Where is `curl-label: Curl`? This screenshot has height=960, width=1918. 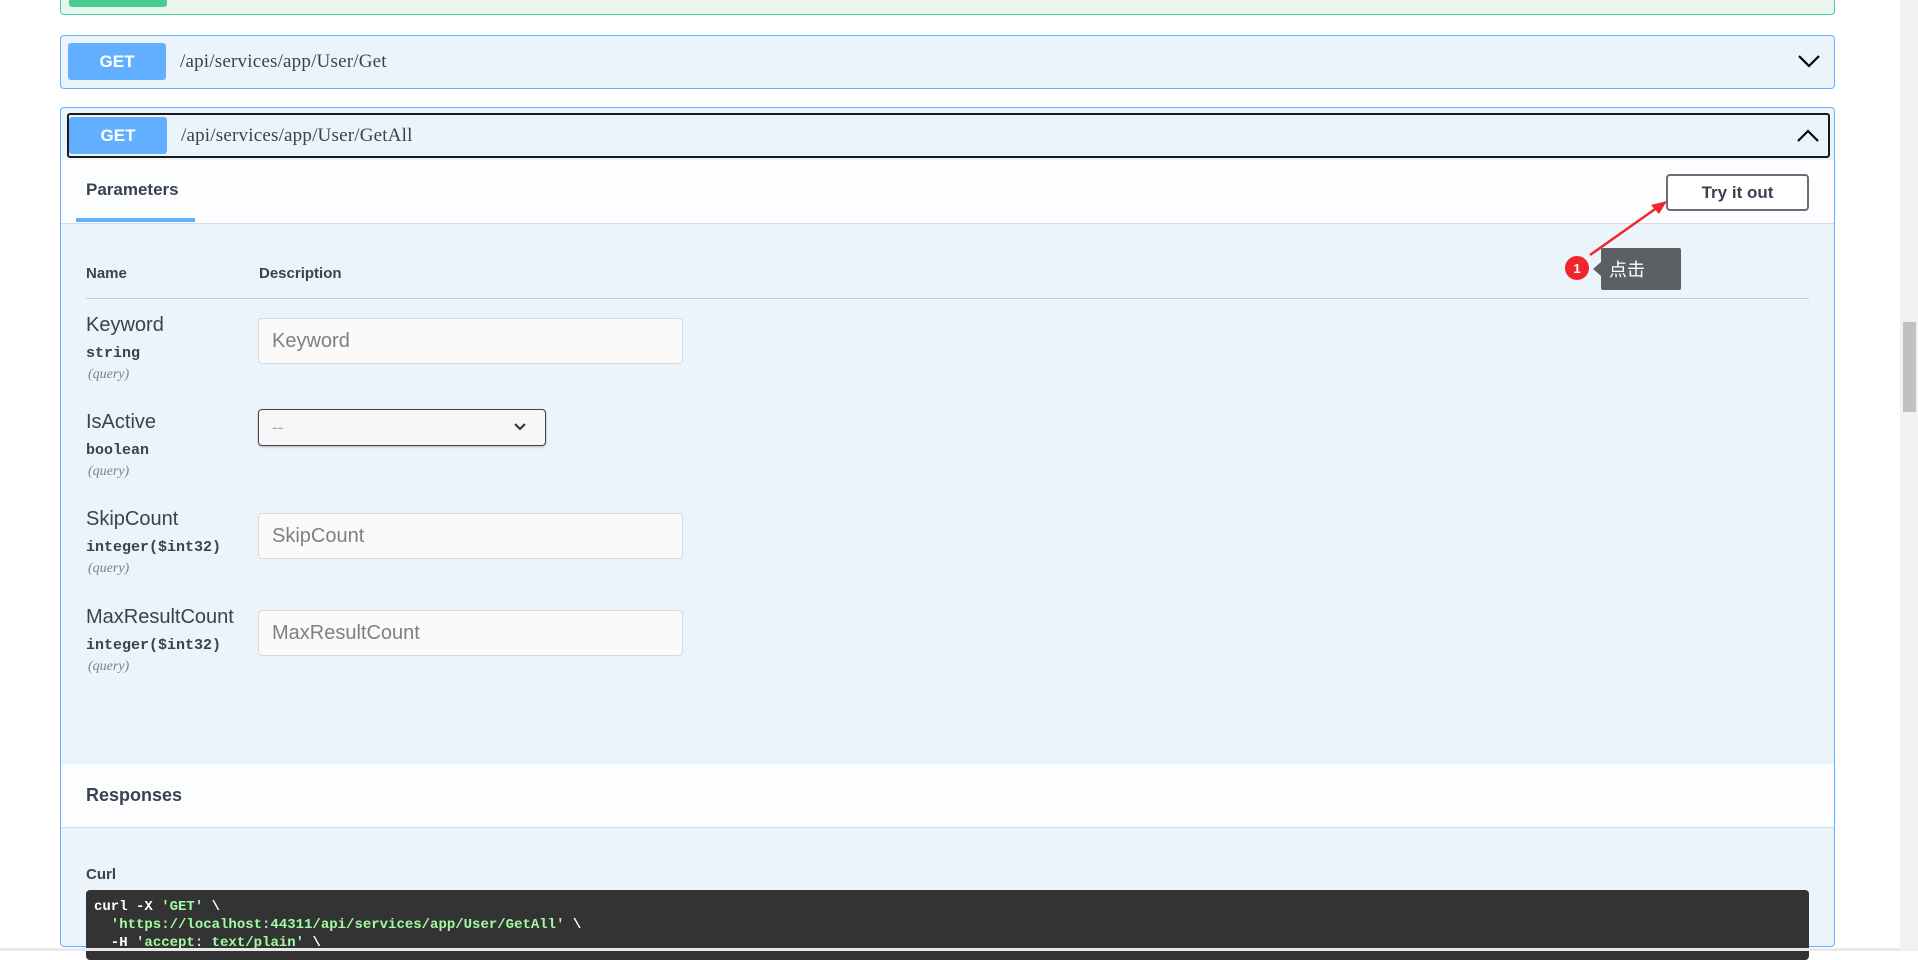 curl-label: Curl is located at coordinates (101, 874).